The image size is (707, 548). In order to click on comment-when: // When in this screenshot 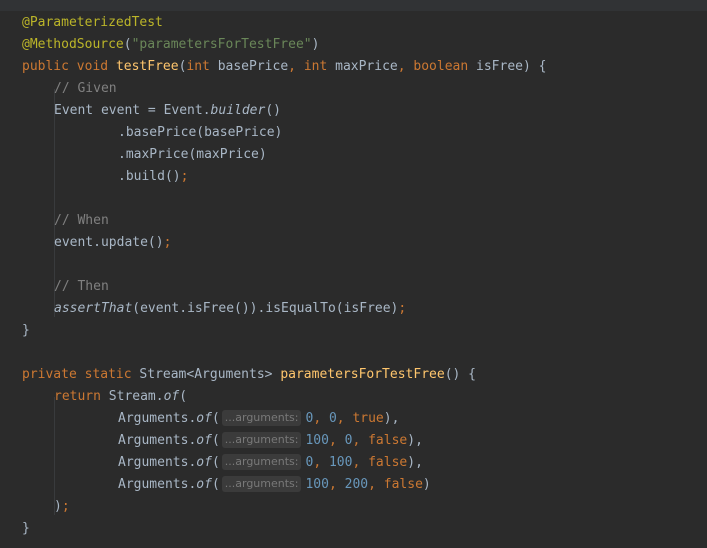, I will do `click(81, 220)`.